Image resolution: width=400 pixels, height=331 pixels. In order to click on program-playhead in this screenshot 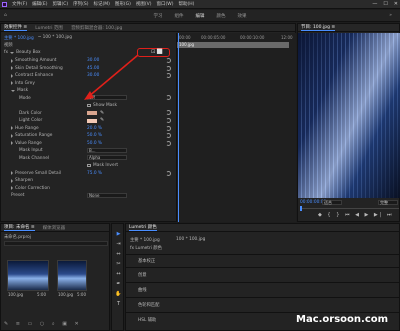, I will do `click(301, 208)`.